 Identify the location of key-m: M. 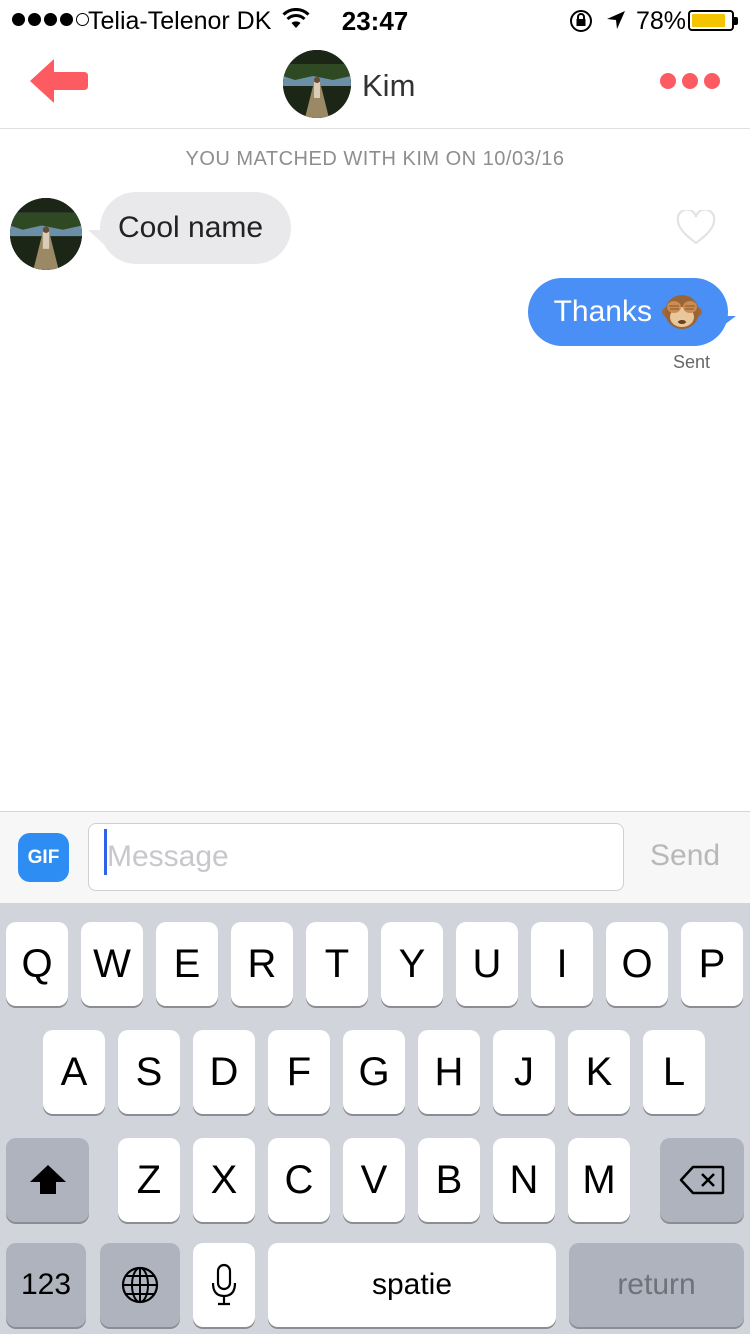
(599, 1180).